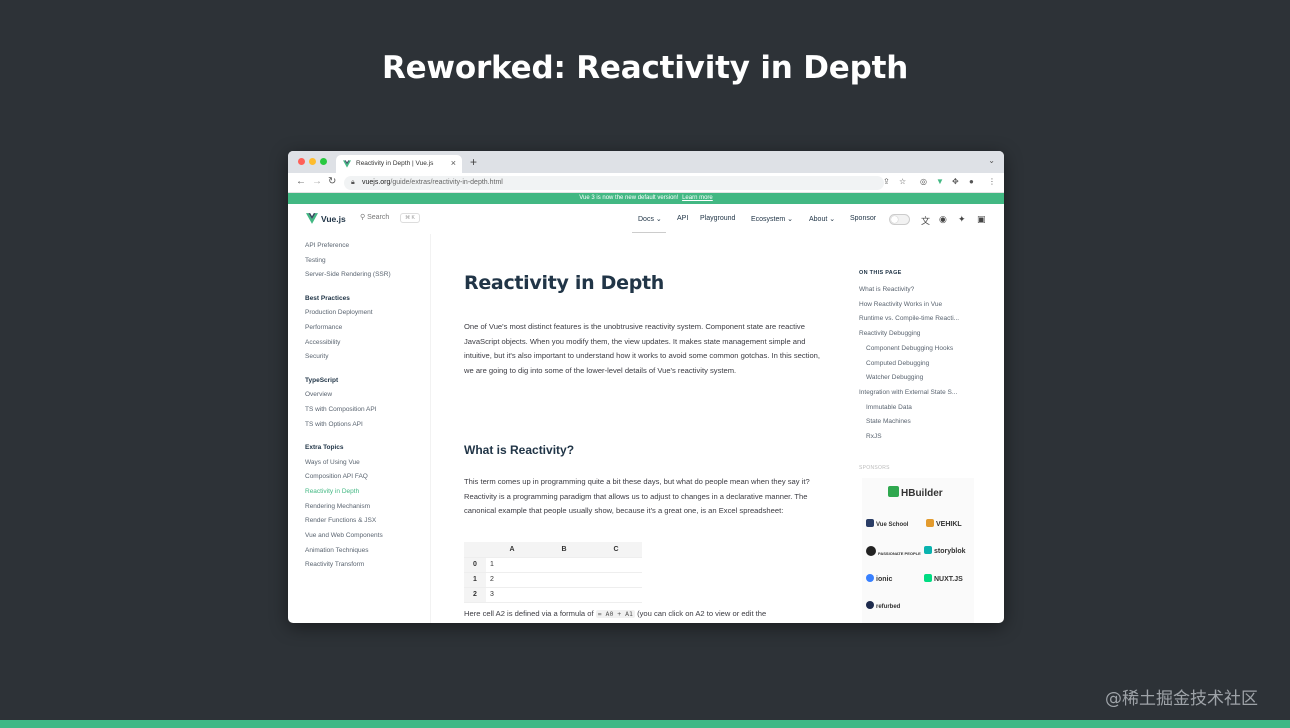 The height and width of the screenshot is (728, 1290). What do you see at coordinates (475, 550) in the screenshot?
I see `sheet-corner-header` at bounding box center [475, 550].